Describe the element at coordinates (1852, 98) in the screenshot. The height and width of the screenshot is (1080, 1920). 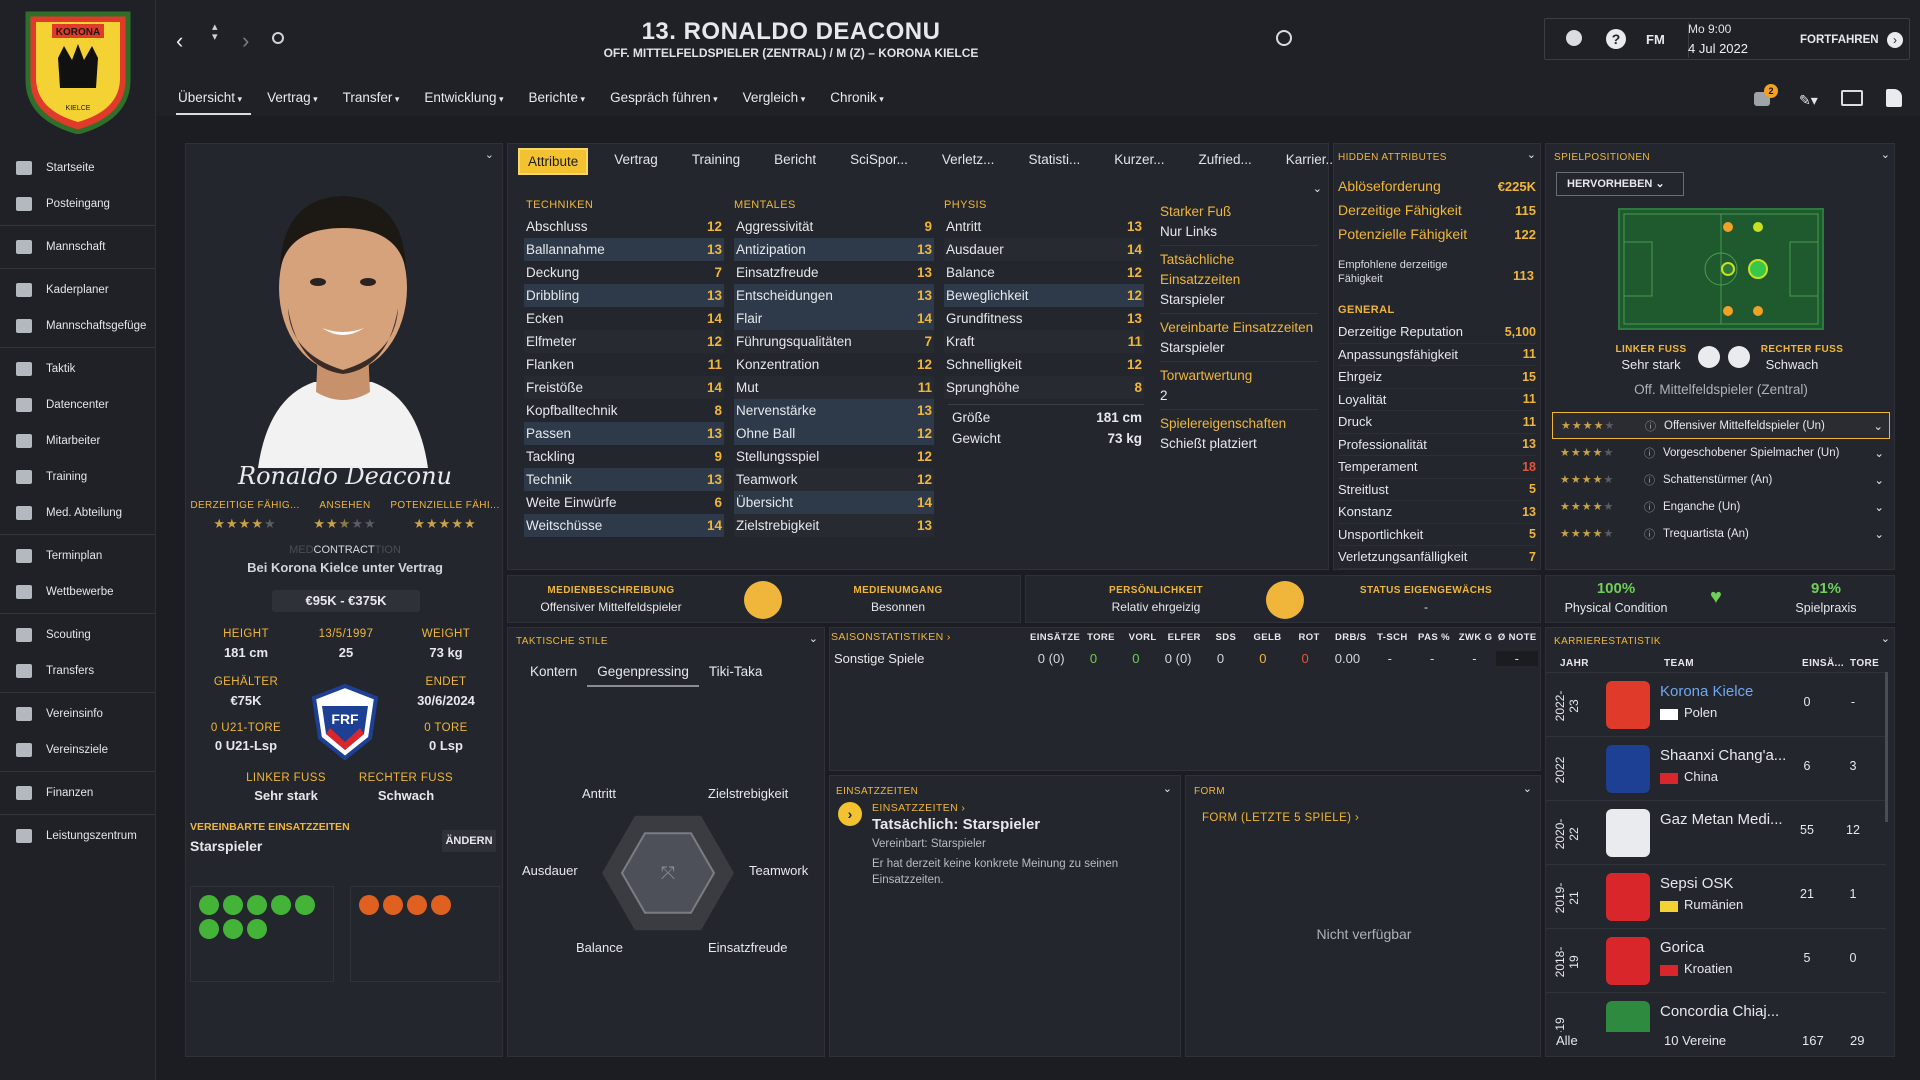
I see `screen-icon` at that location.